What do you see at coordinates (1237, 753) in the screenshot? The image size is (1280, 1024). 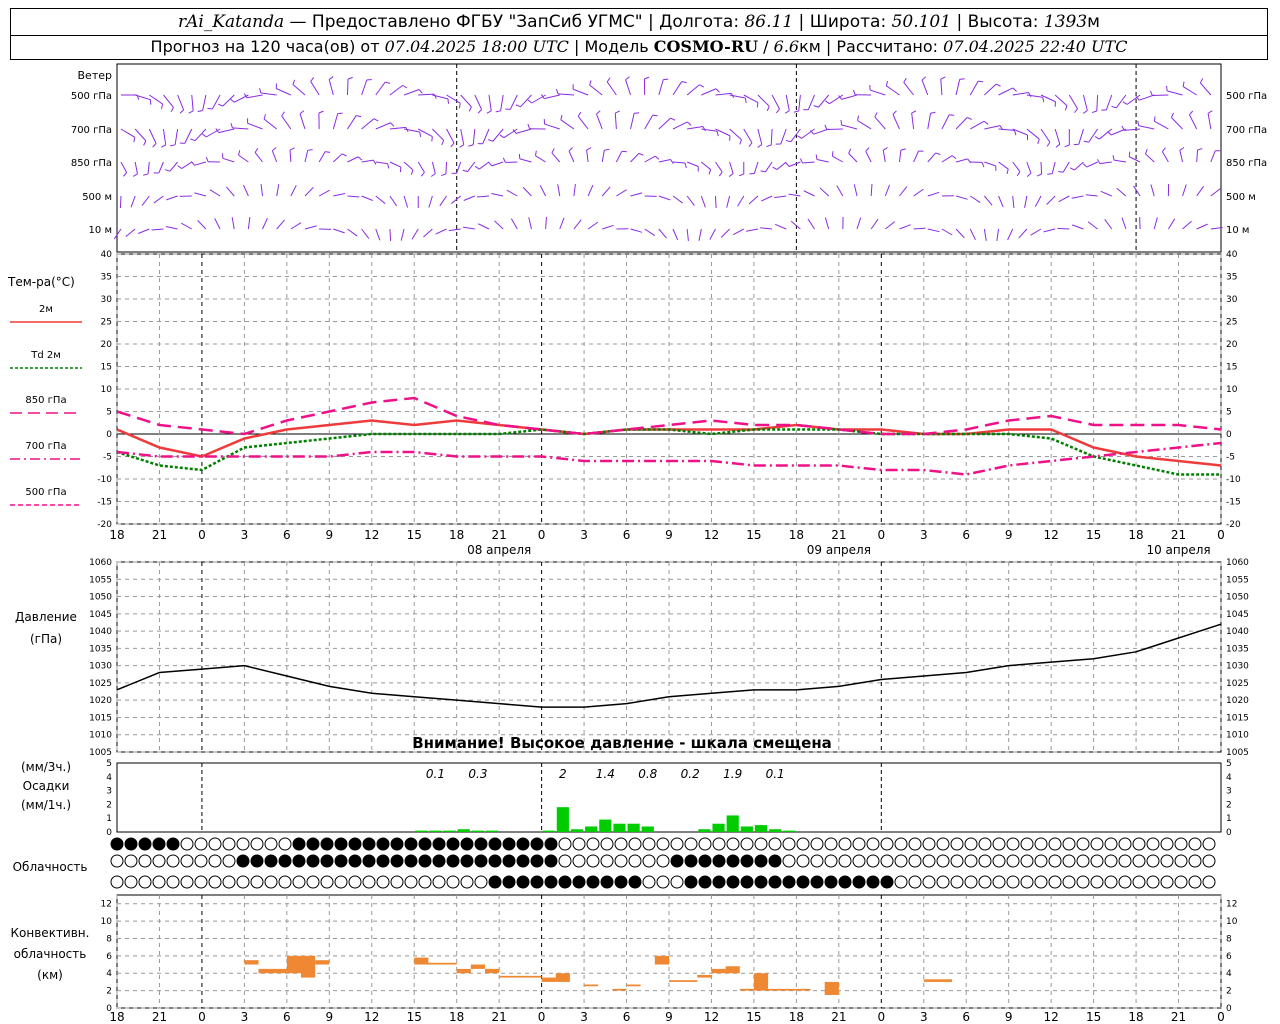 I see `pressure-y-tick-right: 1005` at bounding box center [1237, 753].